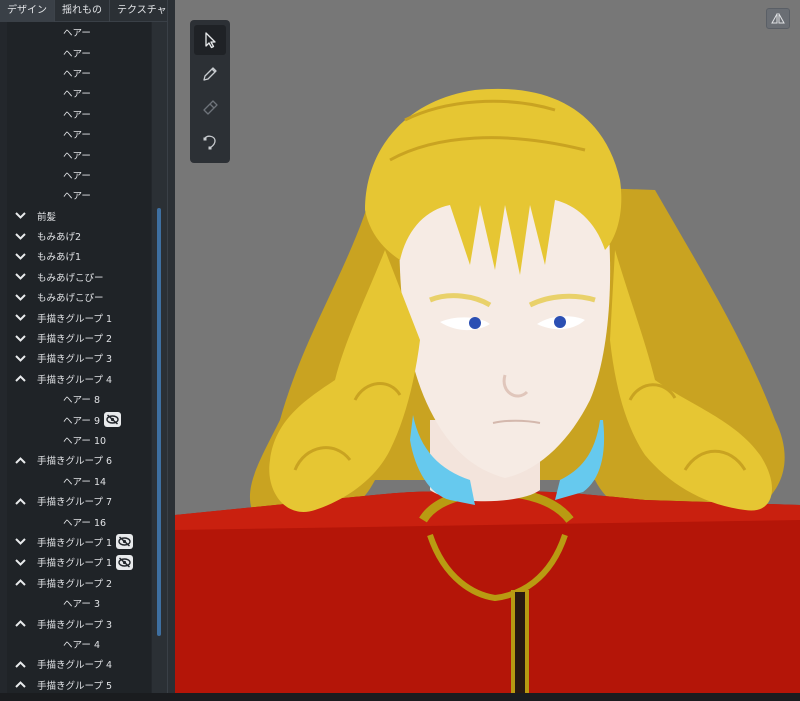 This screenshot has height=701, width=800. I want to click on tree-scrollbar-thumb, so click(159, 422).